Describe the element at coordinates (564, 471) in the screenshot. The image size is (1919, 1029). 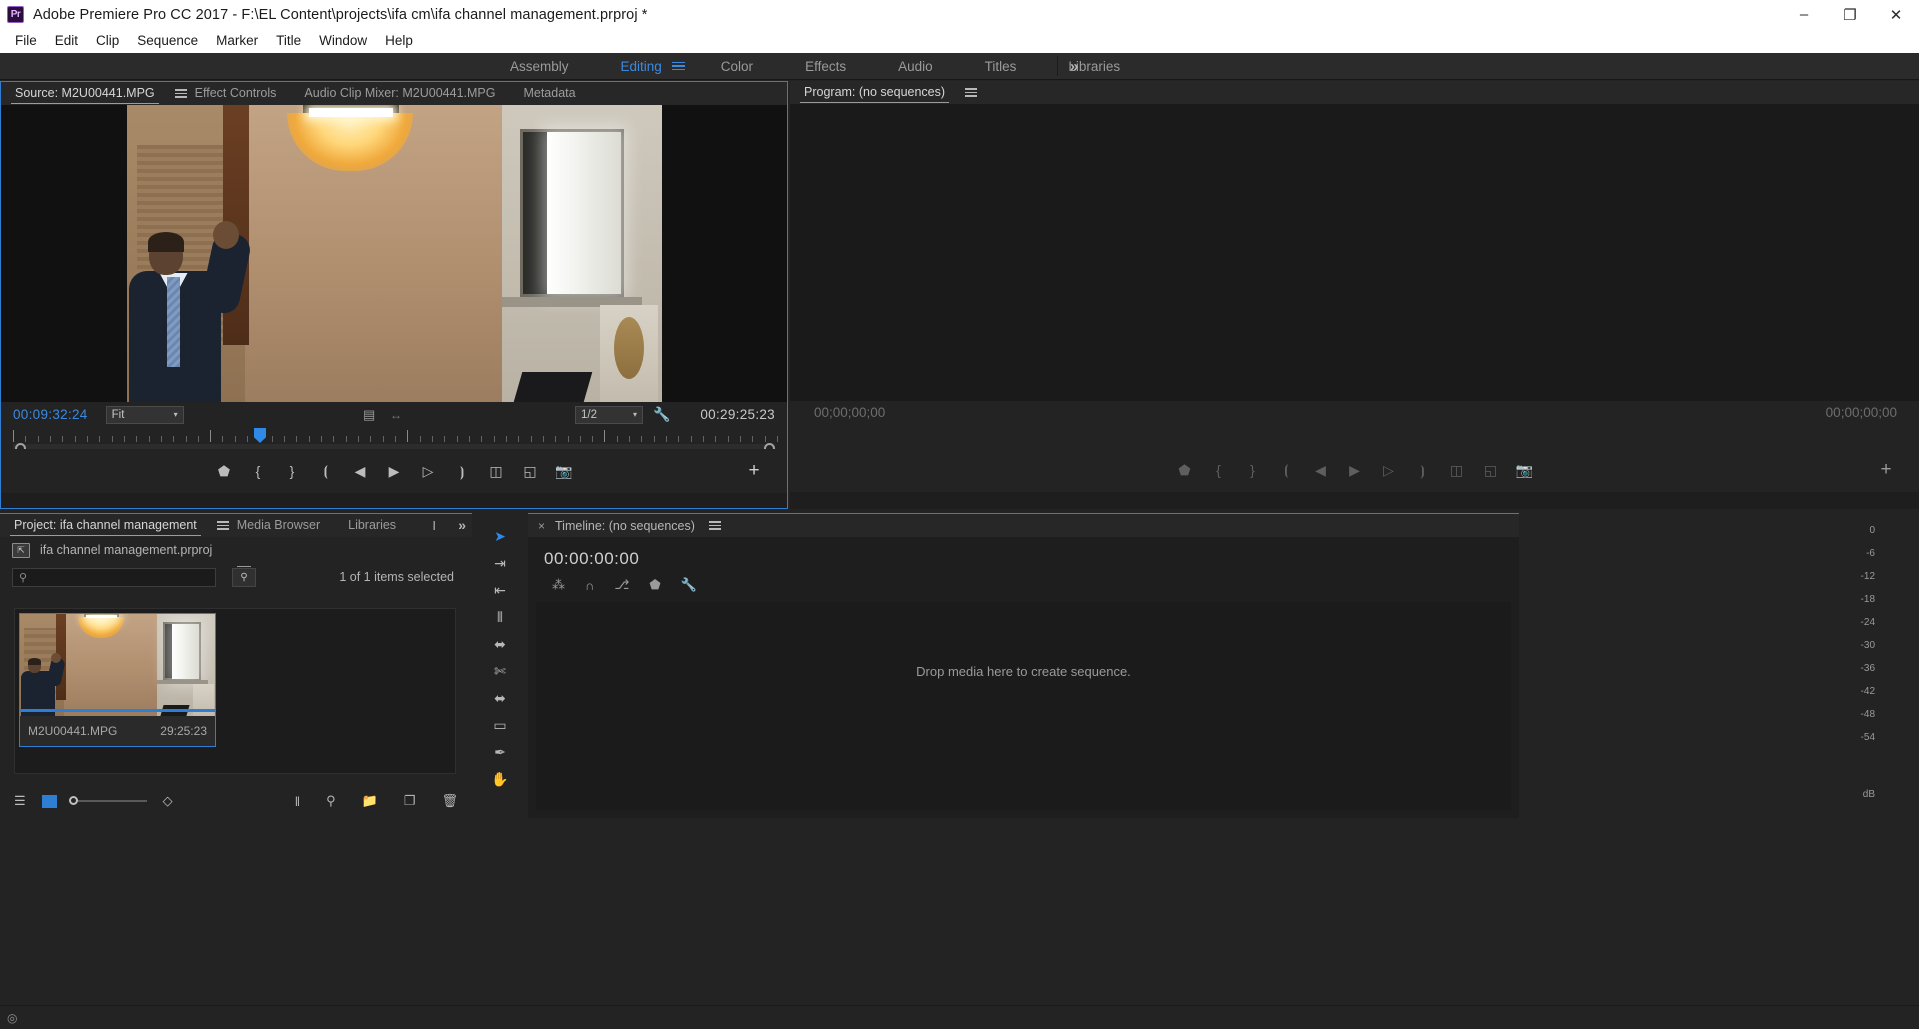
I see `source-export-frame-button: 📷` at that location.